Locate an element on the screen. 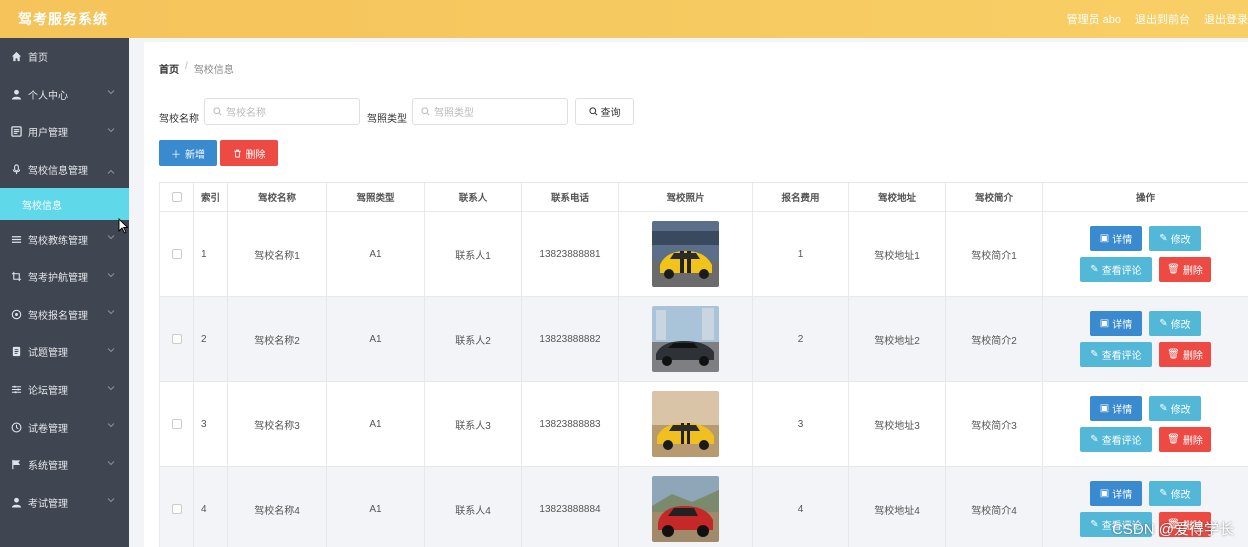 The width and height of the screenshot is (1248, 547). sidebar-item-escort-management: 驾考护航管理 is located at coordinates (64, 277).